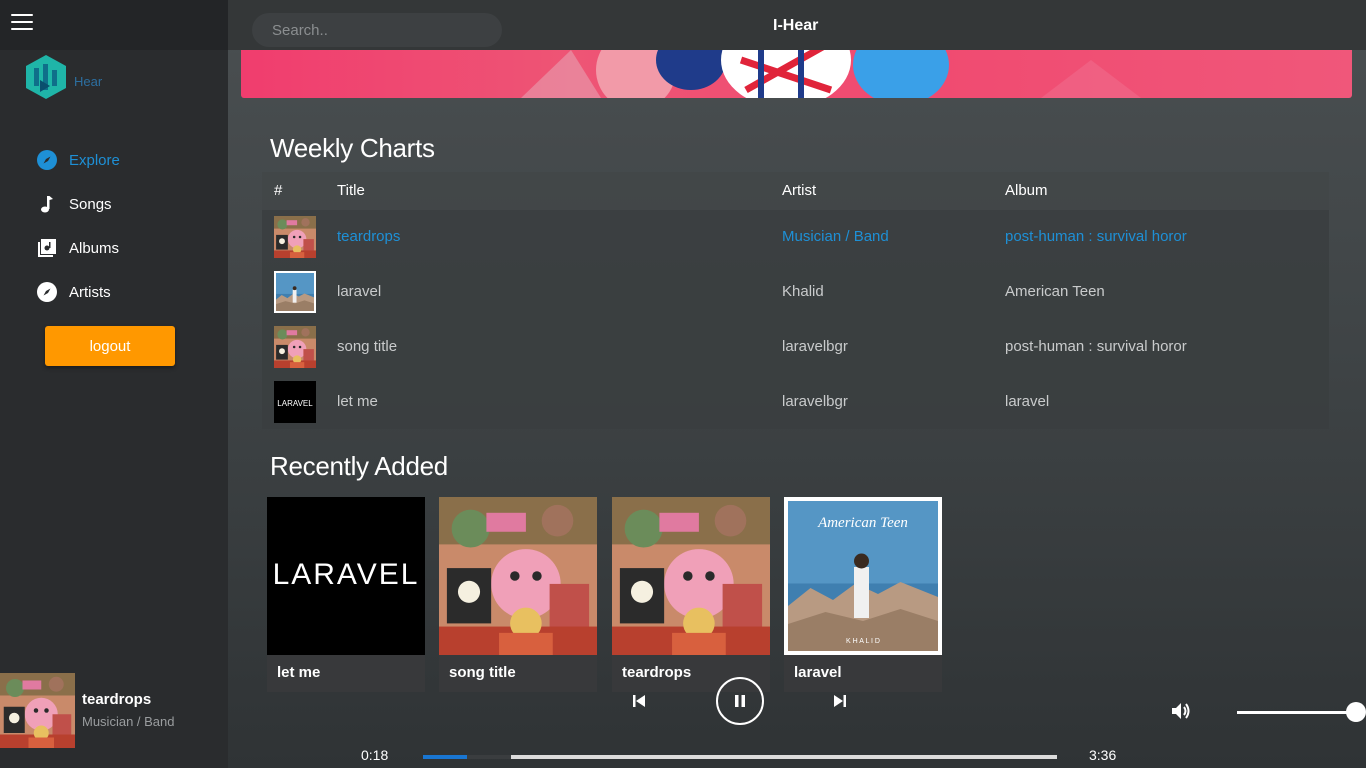 The width and height of the screenshot is (1366, 768). I want to click on search-input, so click(377, 30).